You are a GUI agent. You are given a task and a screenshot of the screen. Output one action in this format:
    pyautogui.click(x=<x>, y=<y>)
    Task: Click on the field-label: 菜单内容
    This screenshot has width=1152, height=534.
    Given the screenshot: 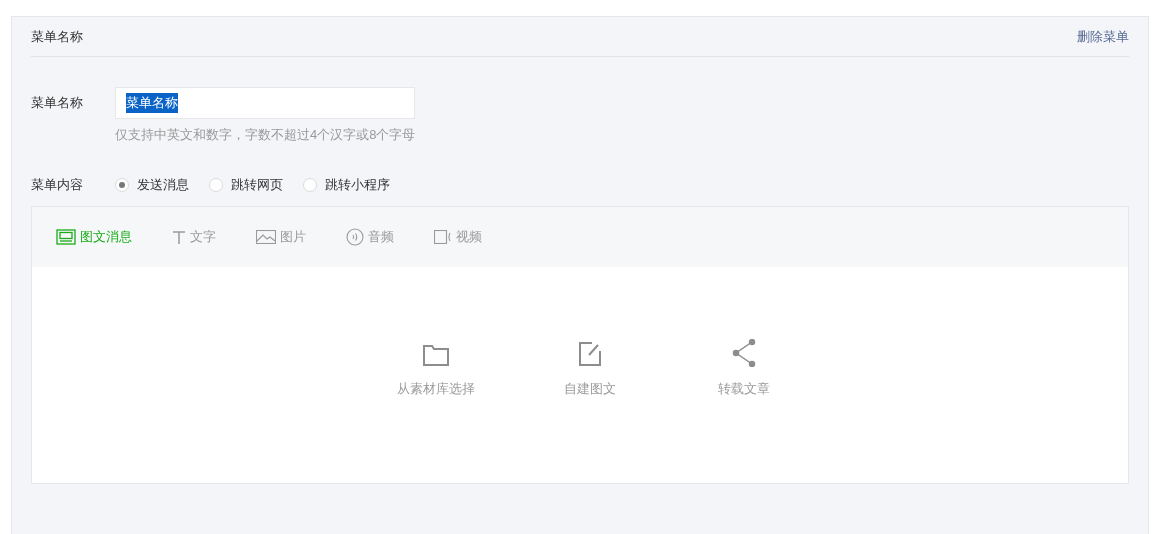 What is the action you would take?
    pyautogui.click(x=57, y=184)
    